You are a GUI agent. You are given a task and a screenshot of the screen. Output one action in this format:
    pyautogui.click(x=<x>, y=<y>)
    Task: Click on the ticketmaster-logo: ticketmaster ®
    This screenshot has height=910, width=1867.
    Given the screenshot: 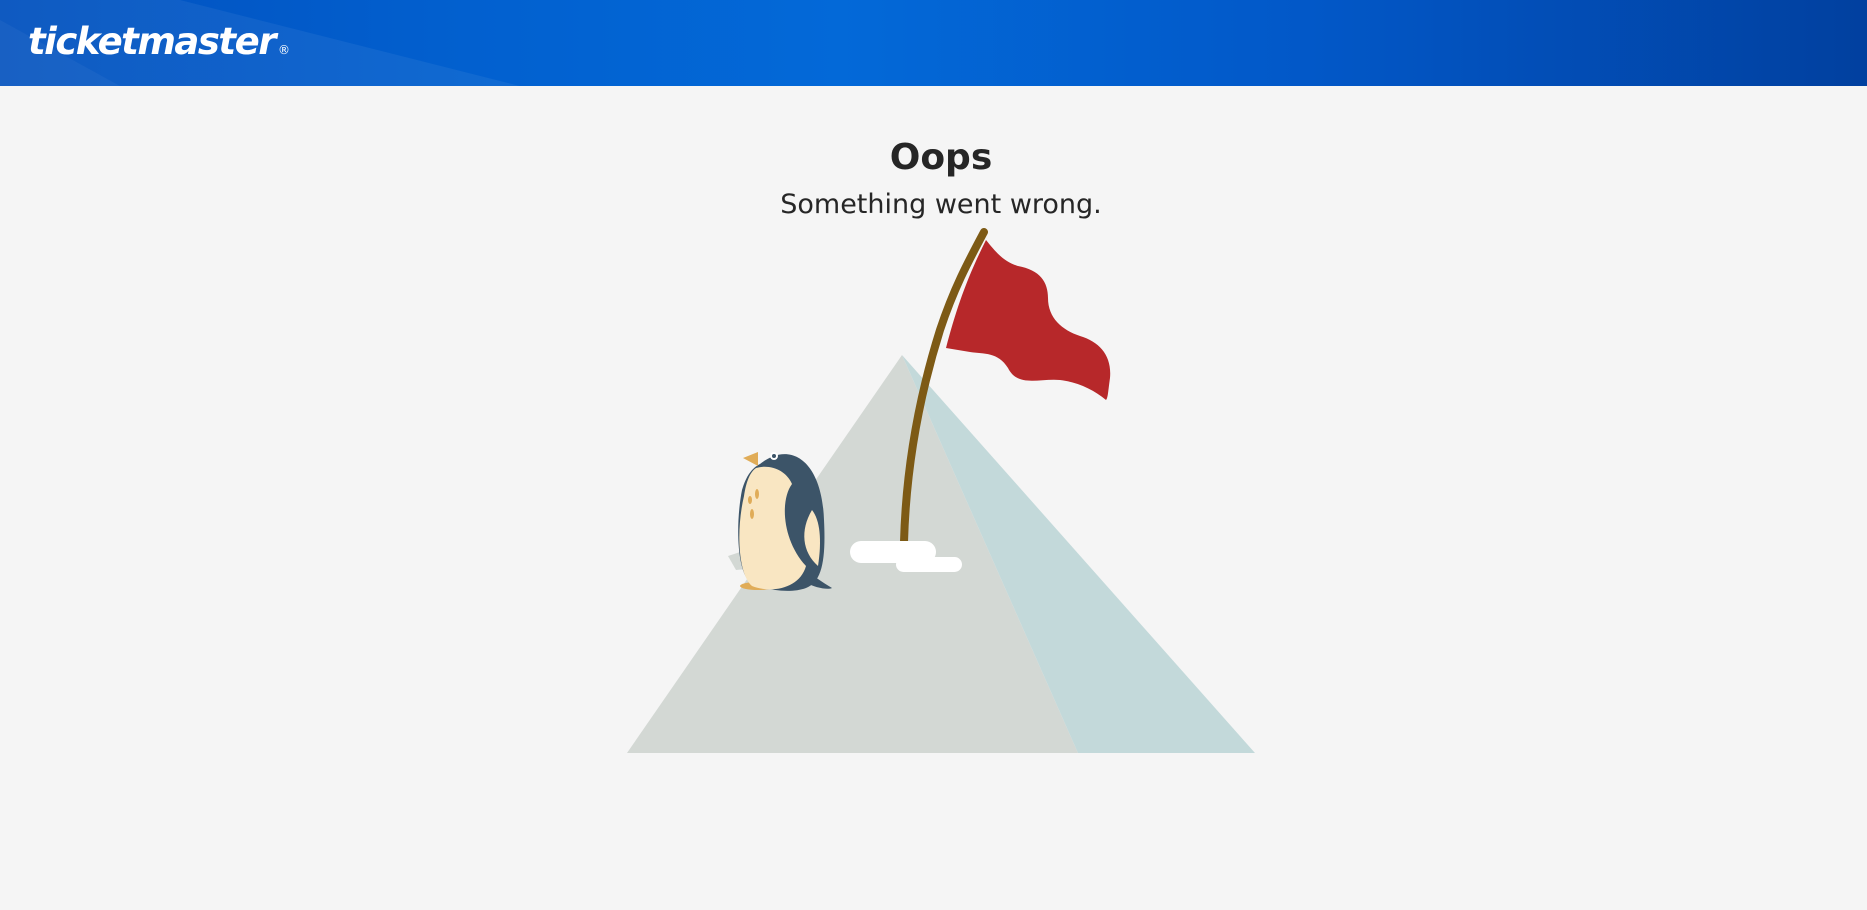 What is the action you would take?
    pyautogui.click(x=159, y=42)
    